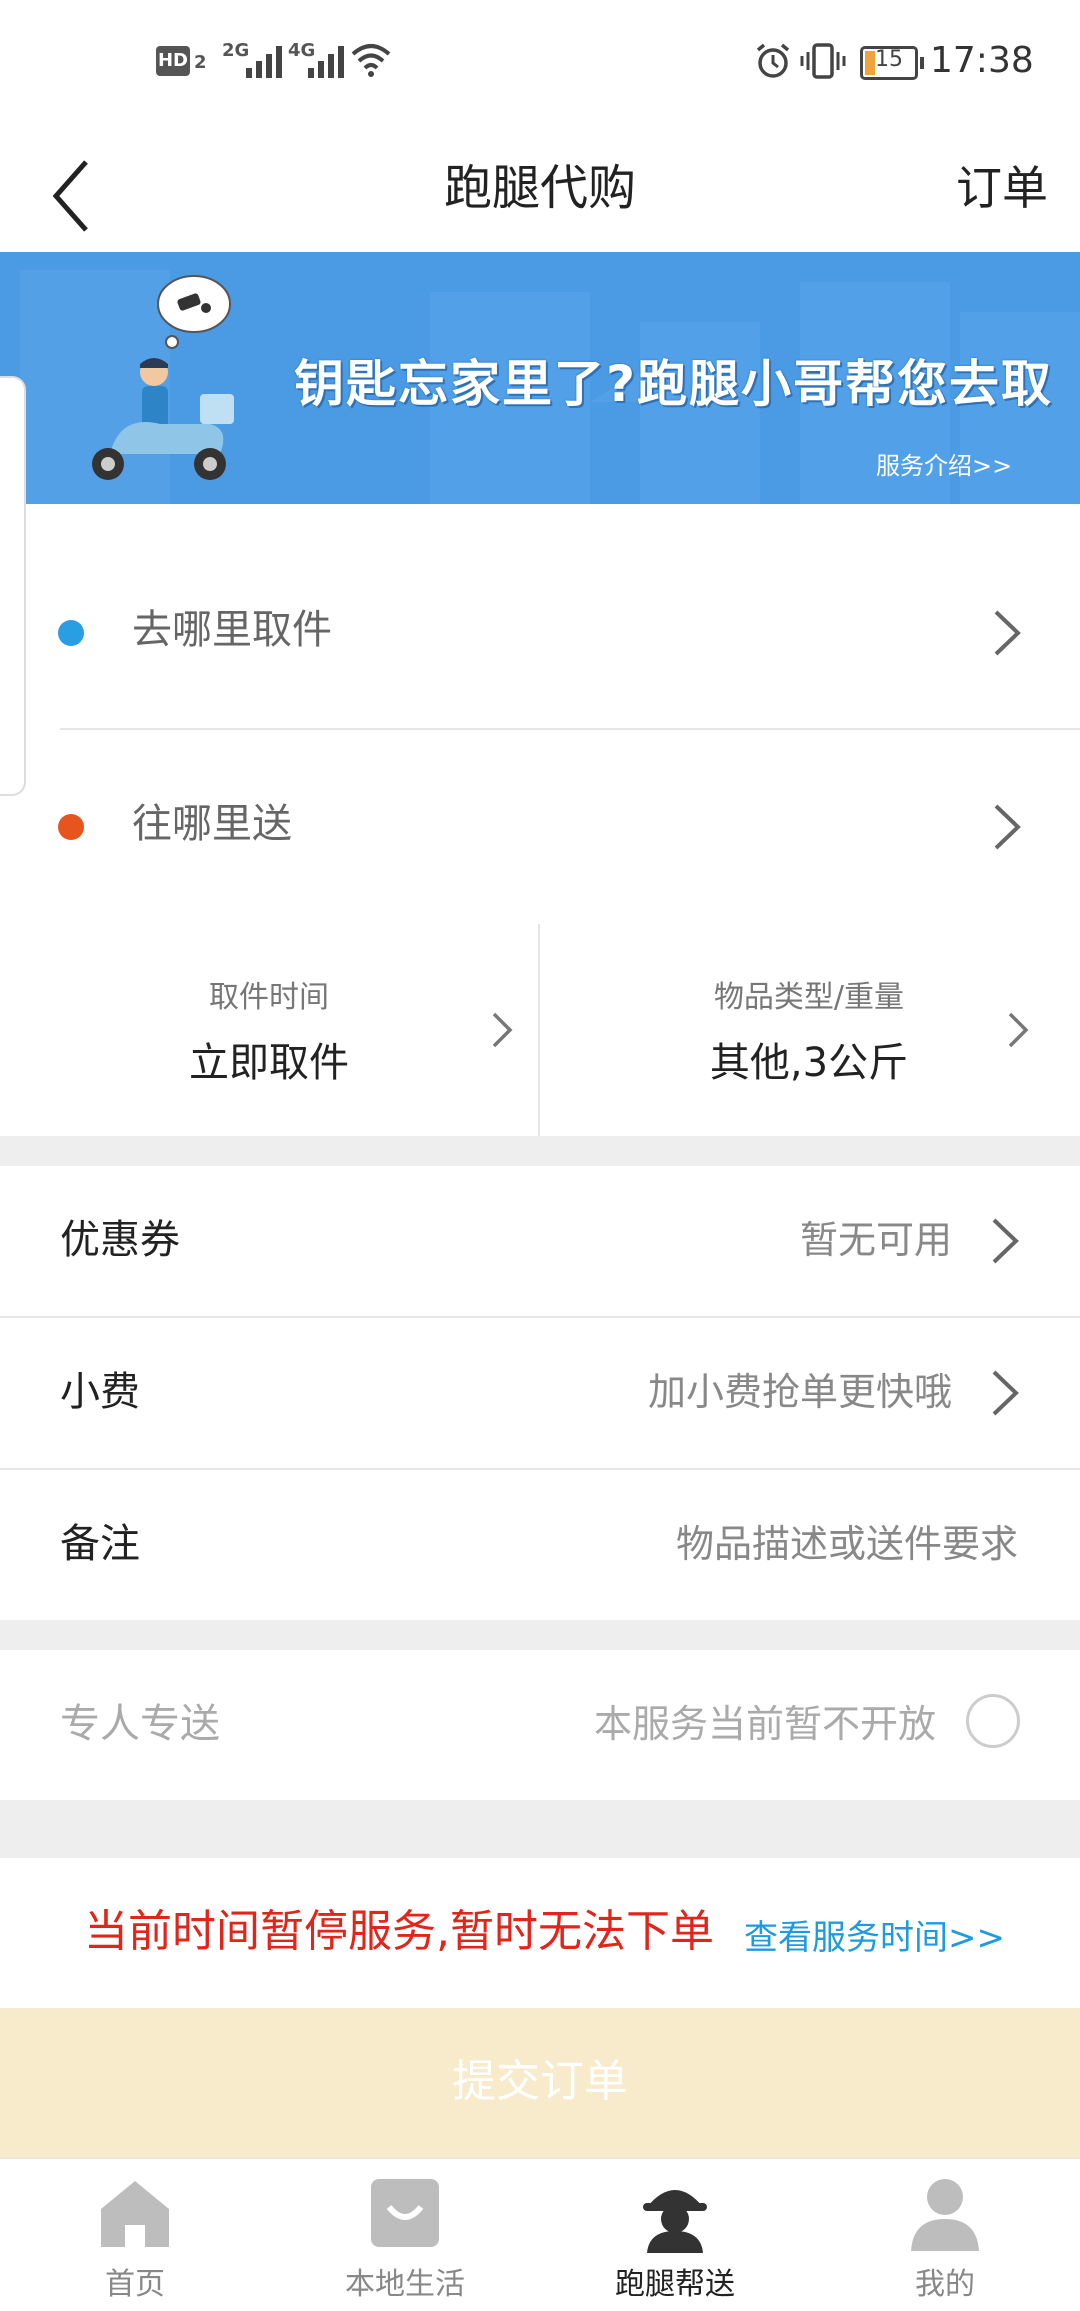  Describe the element at coordinates (809, 997) in the screenshot. I see `goods-type-label: 物品类型/重量` at that location.